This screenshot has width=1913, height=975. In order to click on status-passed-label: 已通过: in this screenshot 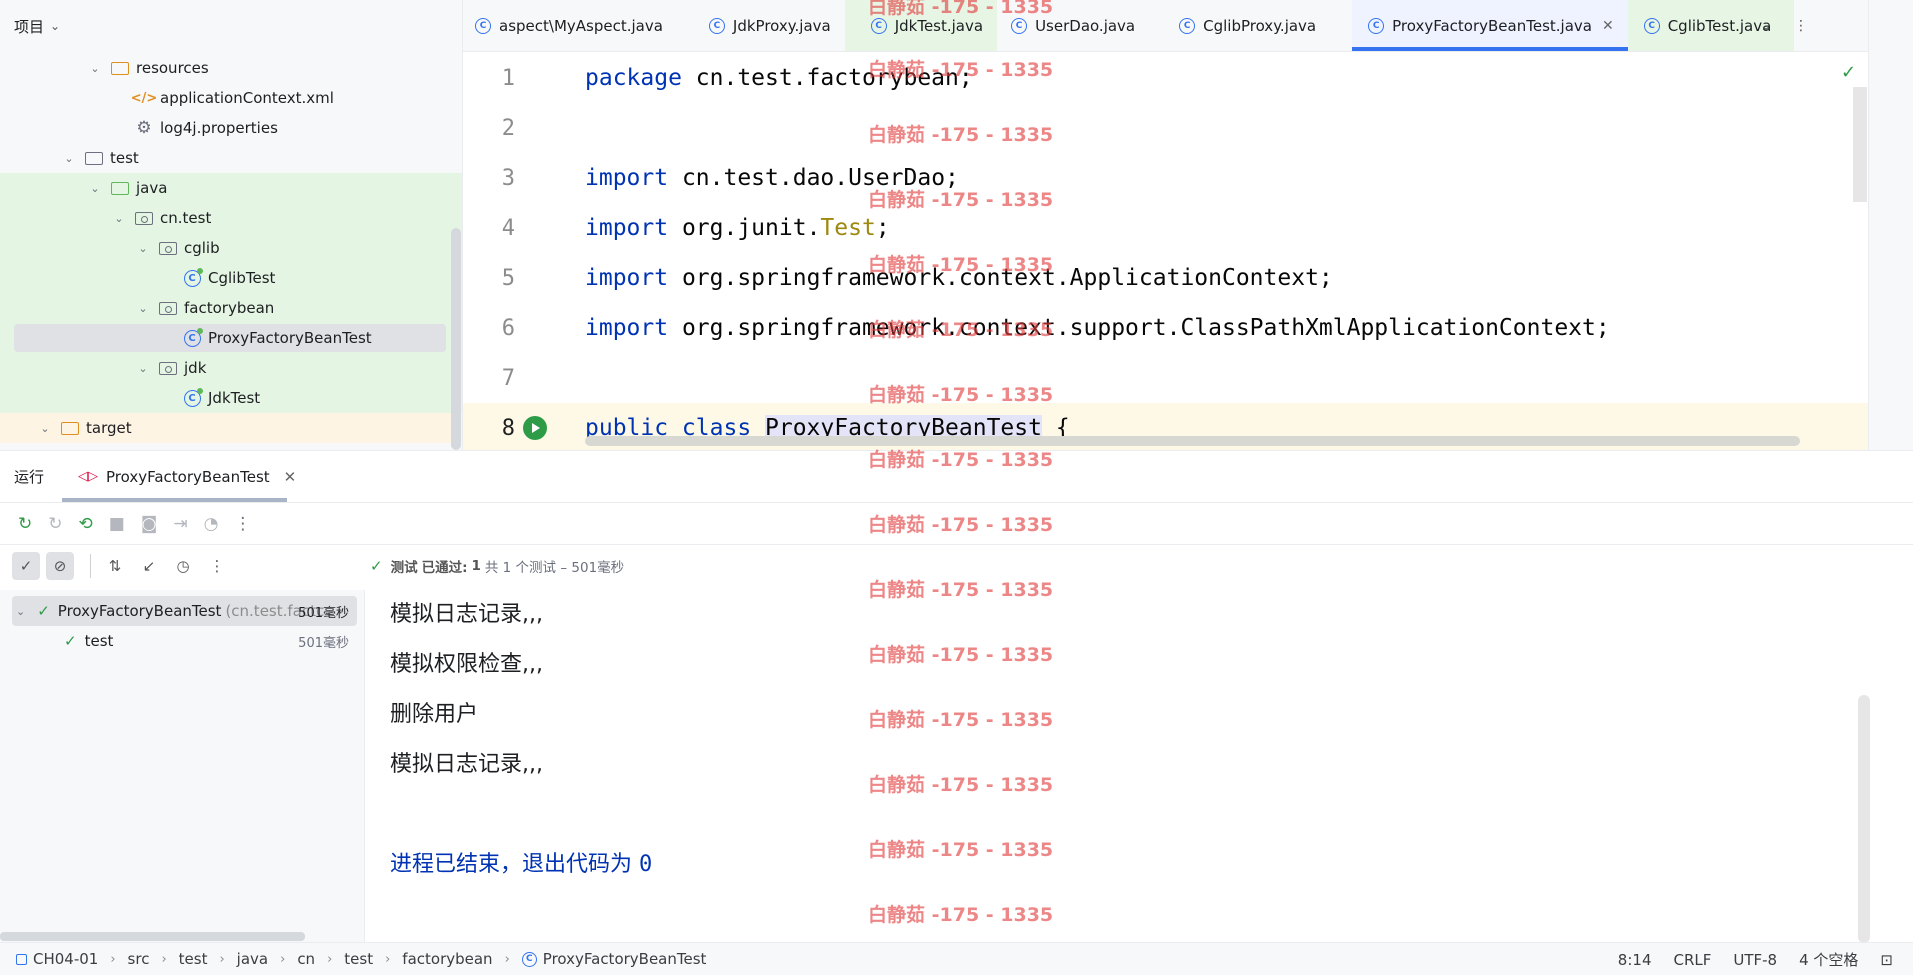, I will do `click(444, 568)`.